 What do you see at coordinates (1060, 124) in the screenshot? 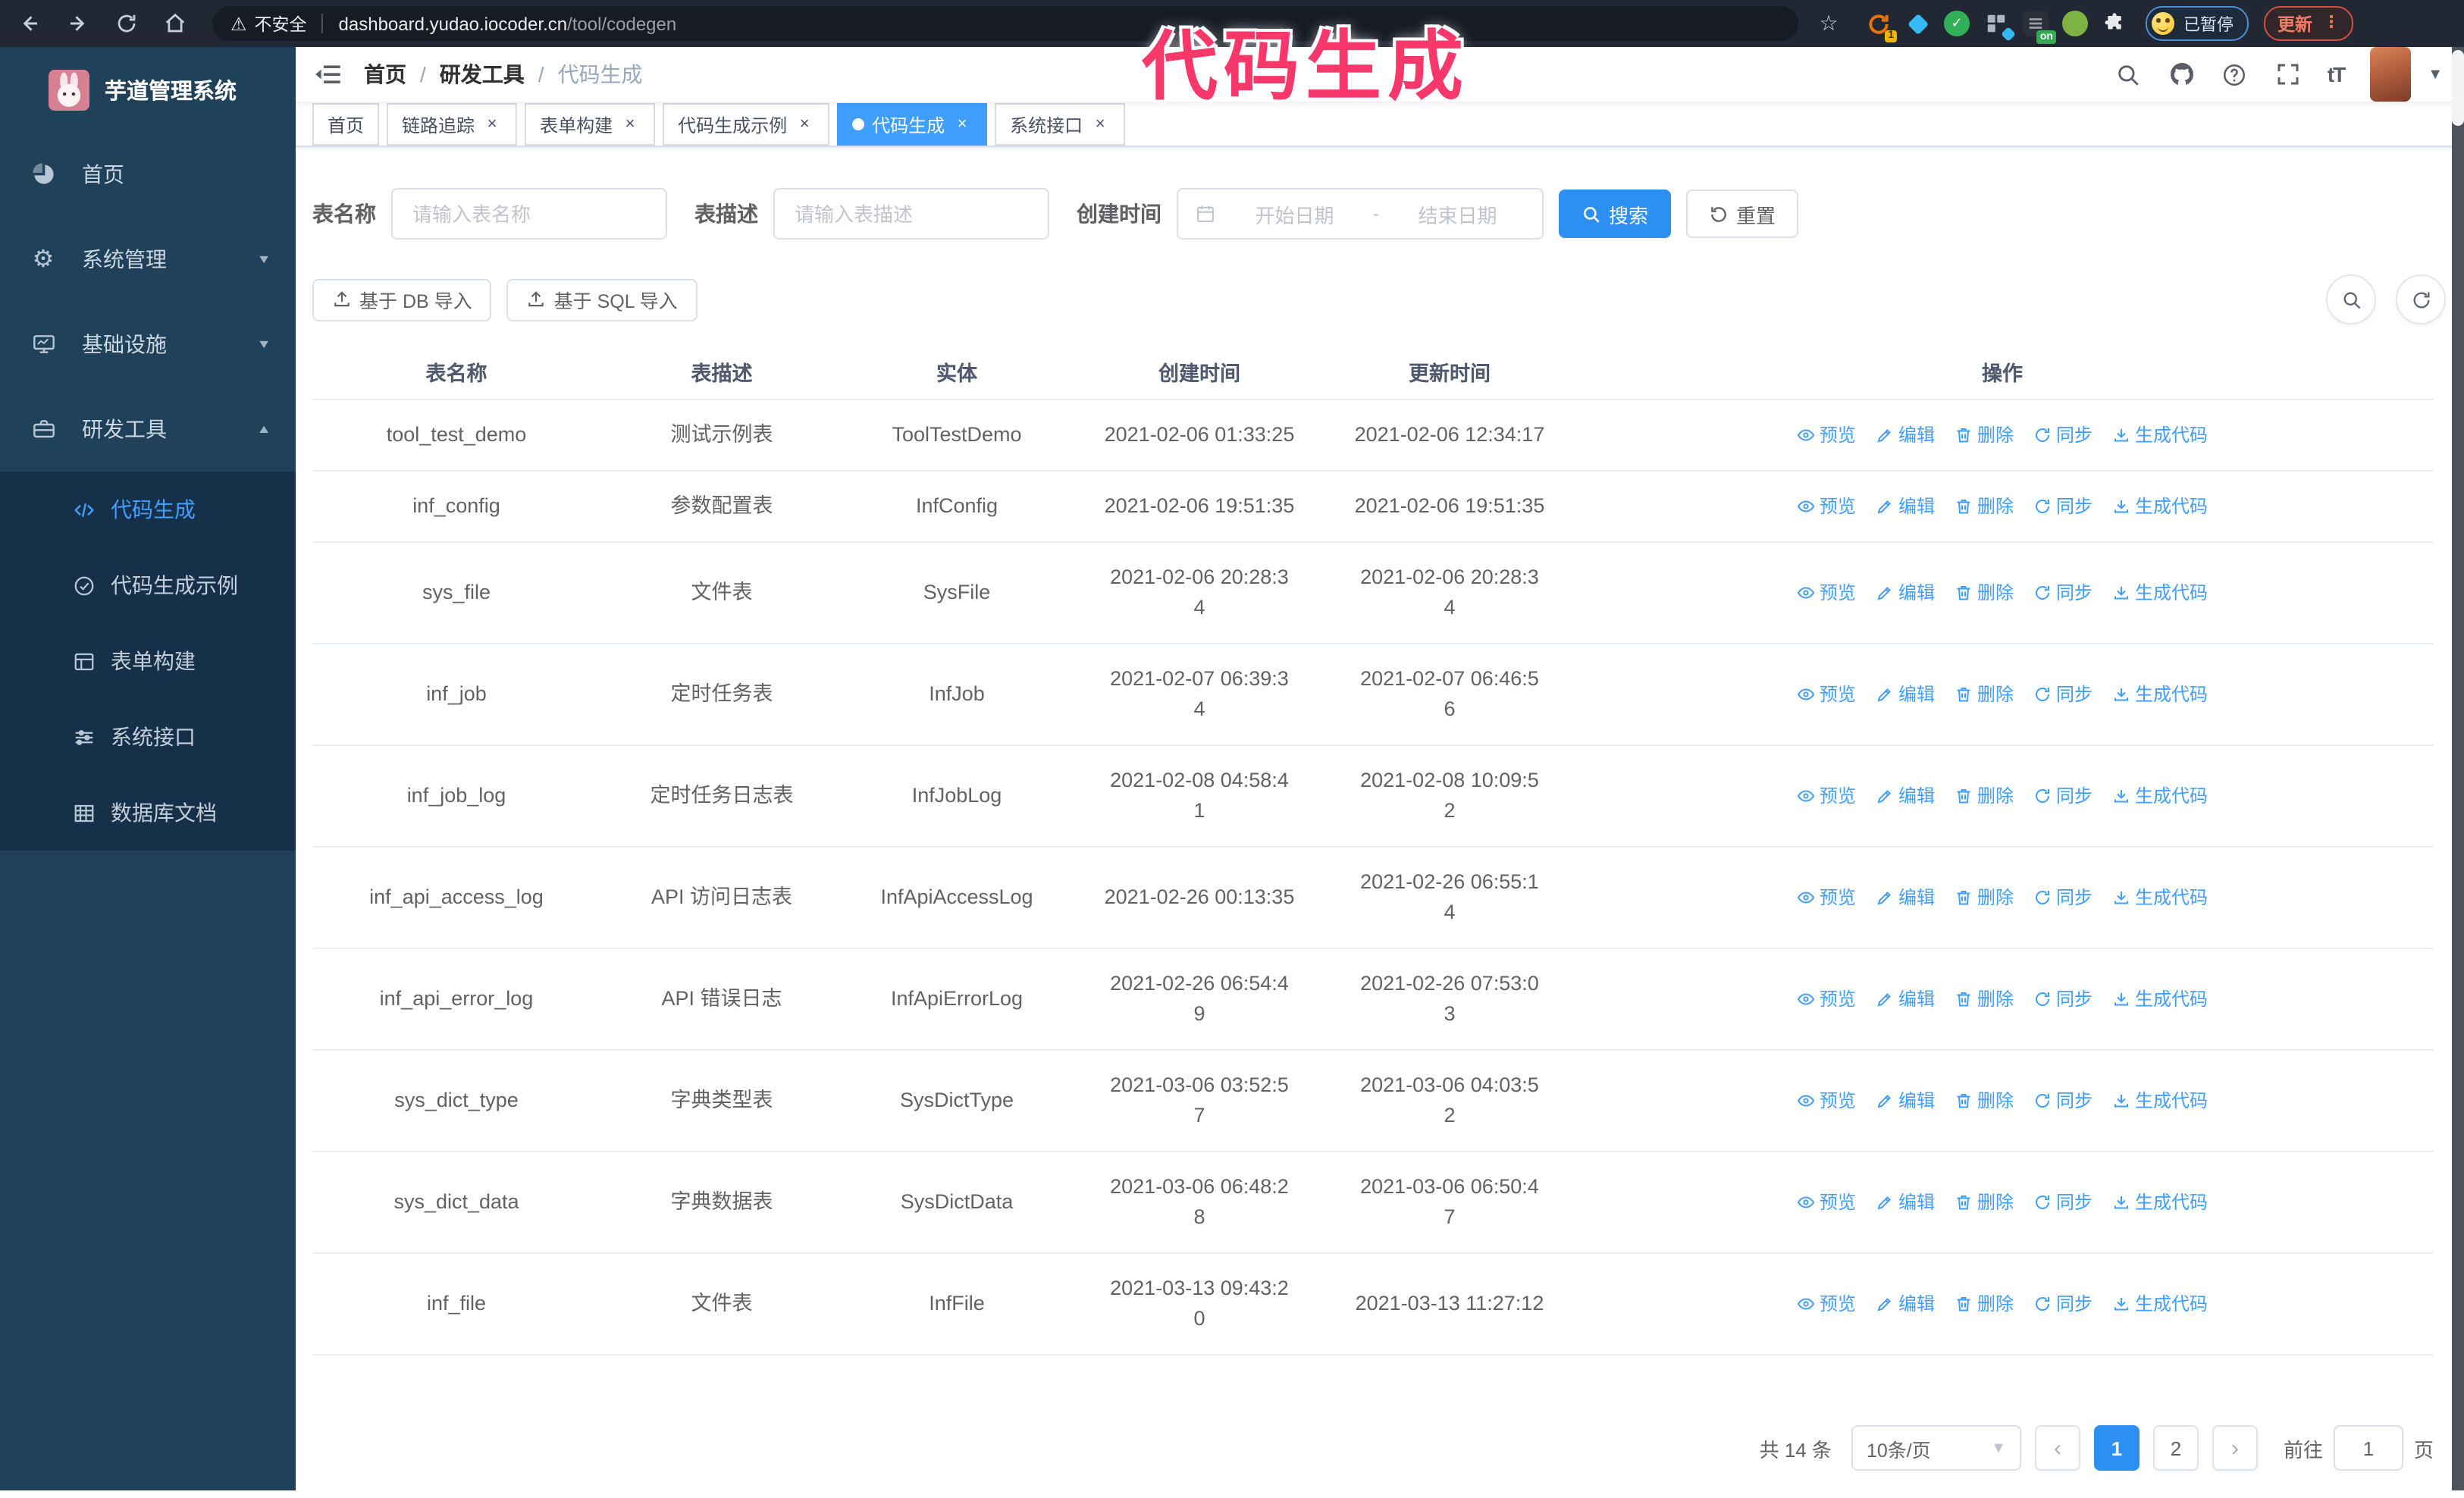
I see `tag-item: 系统接口` at bounding box center [1060, 124].